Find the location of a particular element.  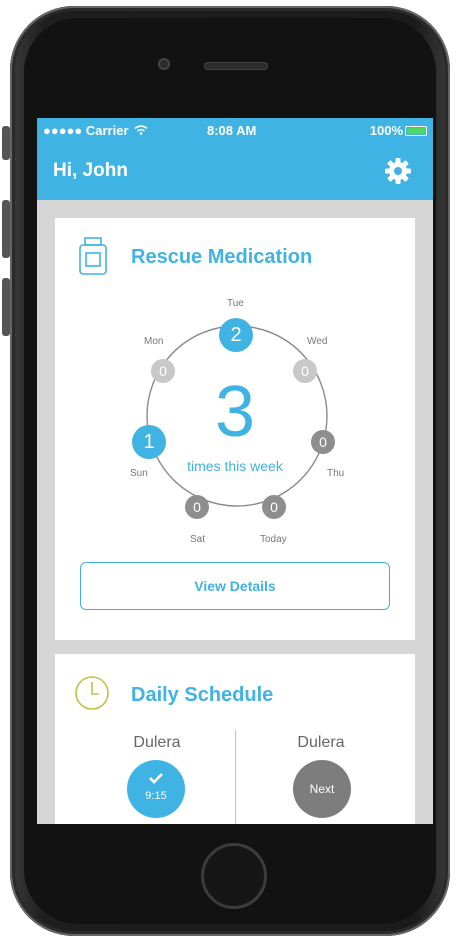

front-camera is located at coordinates (164, 64).